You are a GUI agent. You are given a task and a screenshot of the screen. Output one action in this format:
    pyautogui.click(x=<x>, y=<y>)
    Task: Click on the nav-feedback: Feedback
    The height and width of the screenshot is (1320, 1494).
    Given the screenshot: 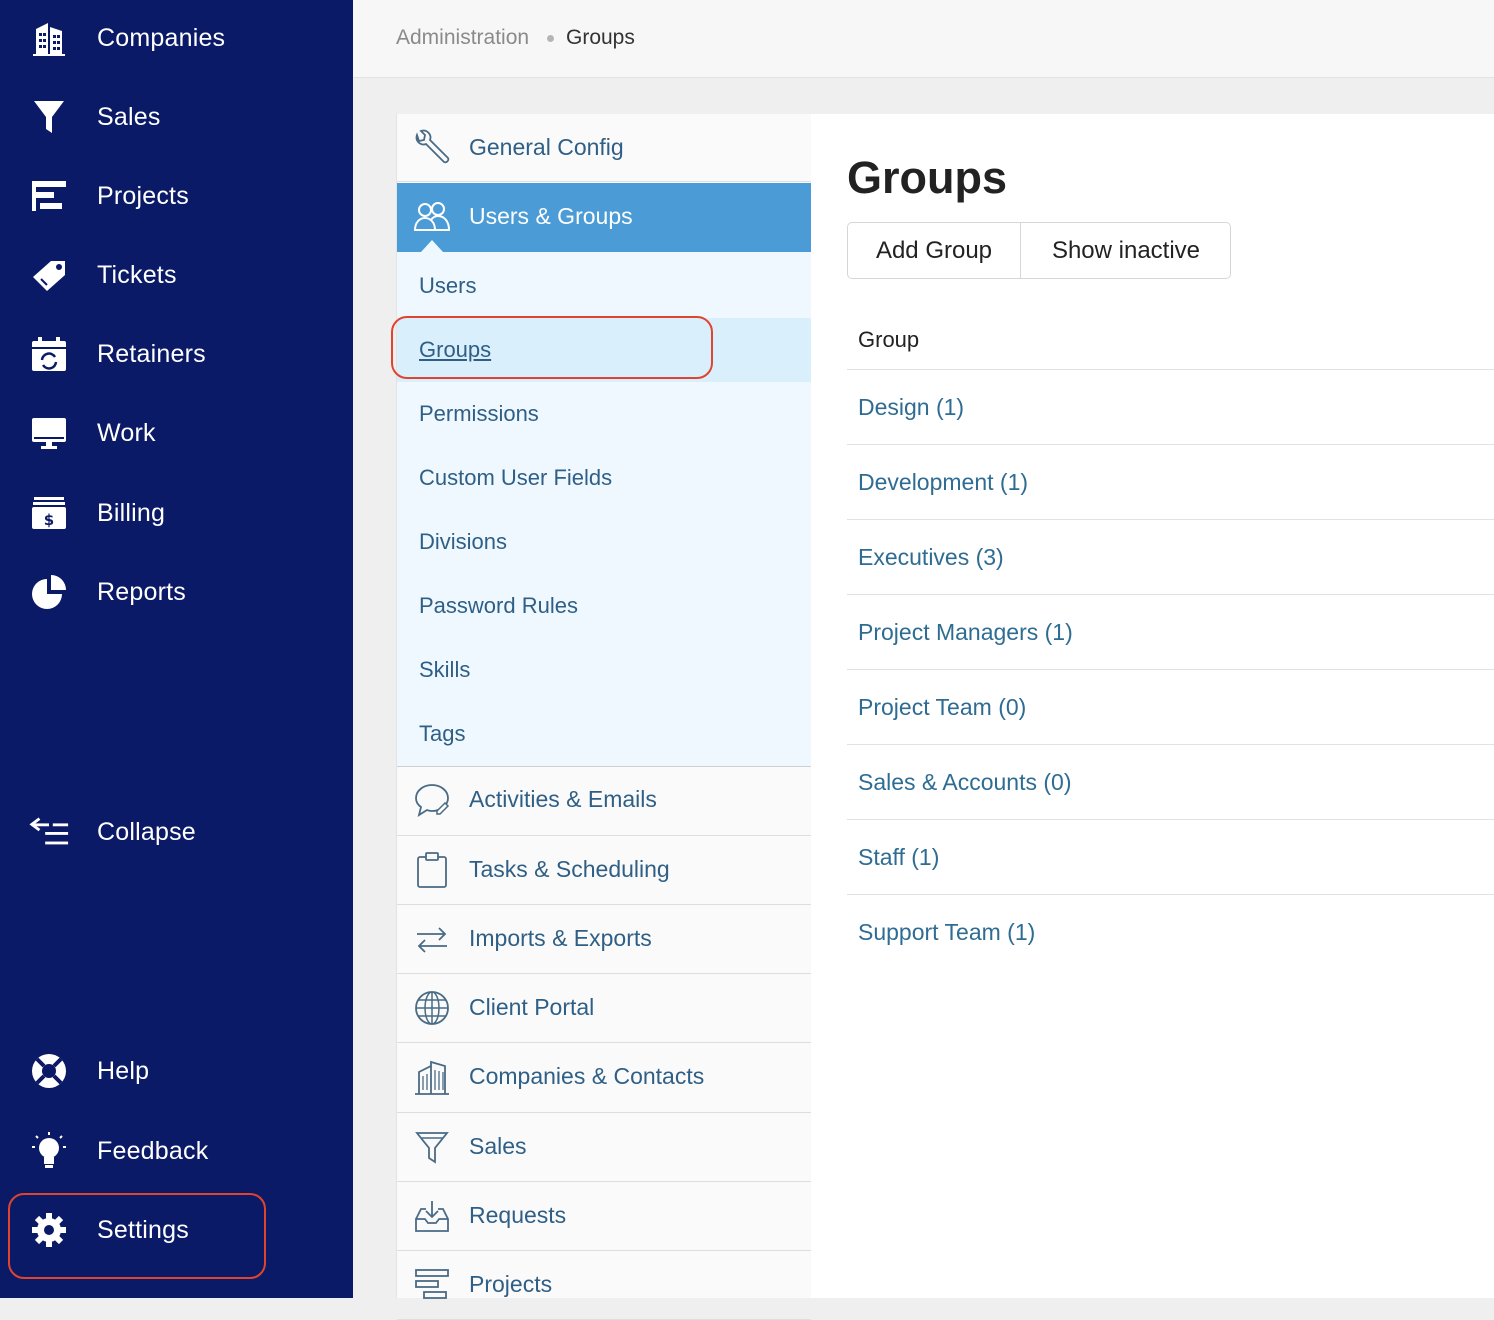 What is the action you would take?
    pyautogui.click(x=176, y=1151)
    